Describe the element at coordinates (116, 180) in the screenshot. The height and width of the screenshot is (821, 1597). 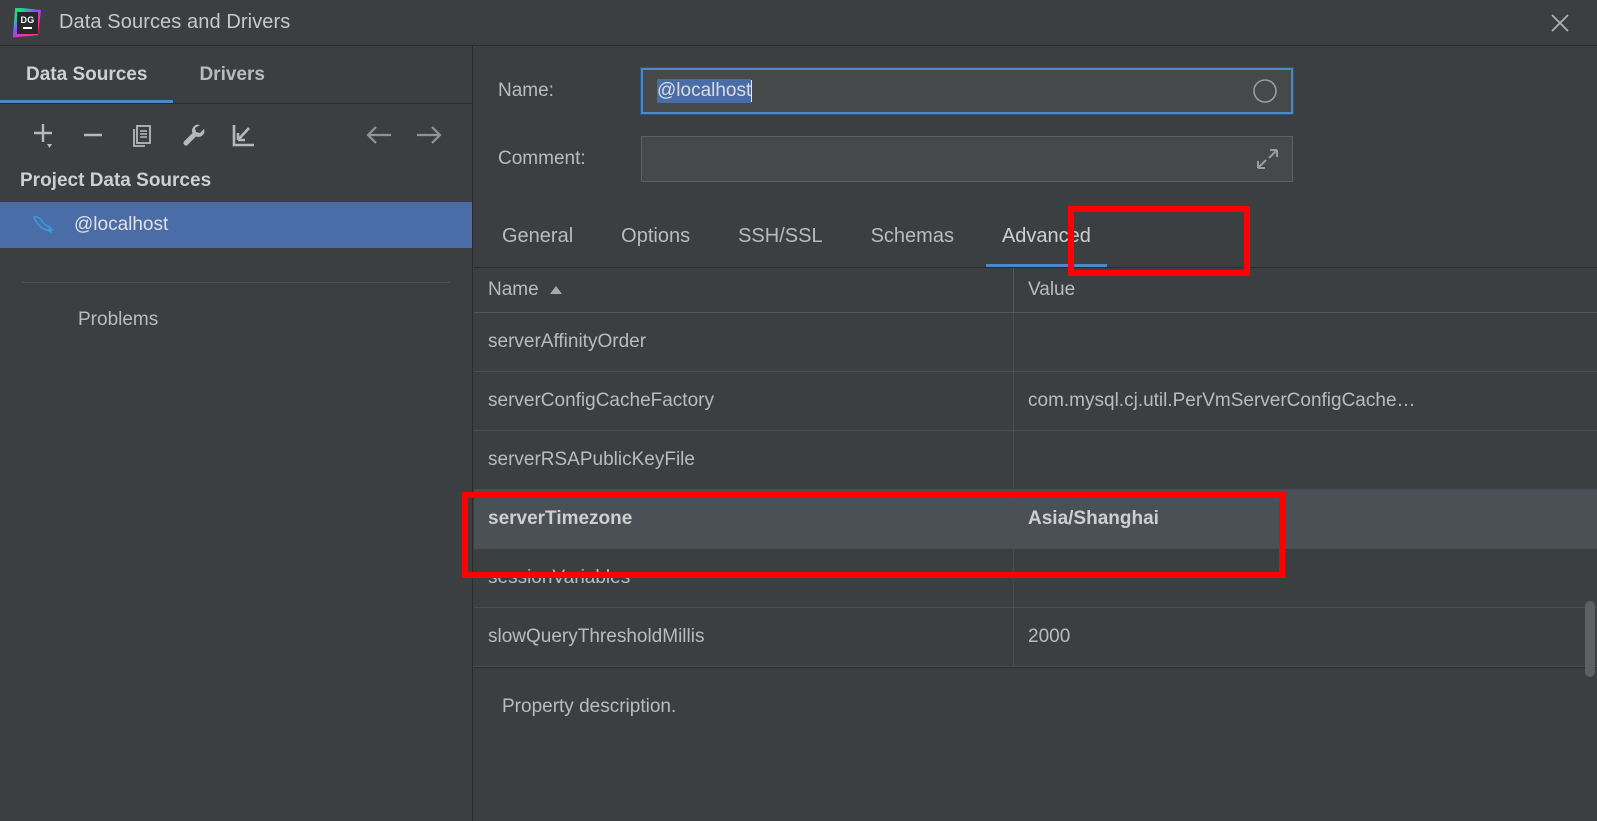
I see `project-data-sources-label: Project Data Sources` at that location.